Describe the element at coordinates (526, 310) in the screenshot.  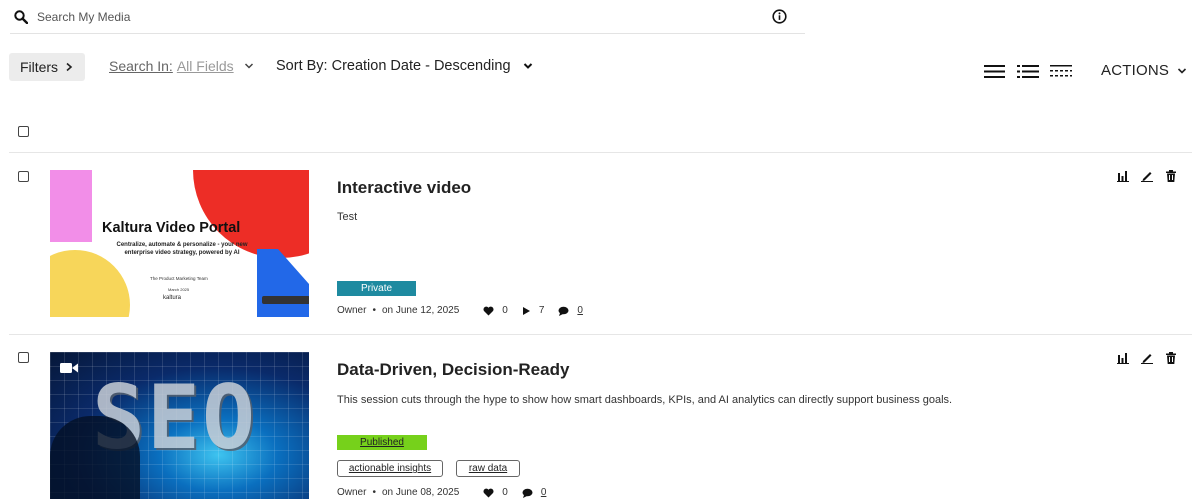
I see `play-icon` at that location.